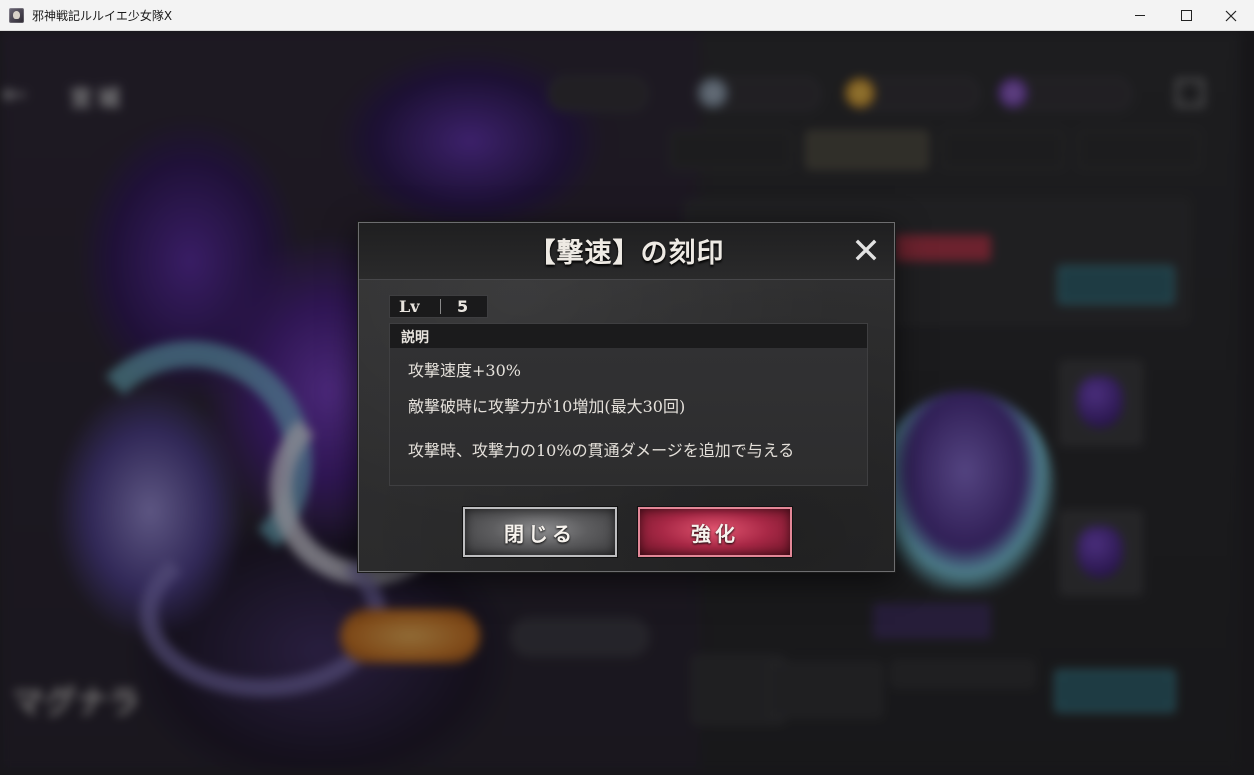 This screenshot has height=775, width=1254. Describe the element at coordinates (627, 15) in the screenshot. I see `window-titlebar: 邪神戦記ルルイエ少女隊X` at that location.